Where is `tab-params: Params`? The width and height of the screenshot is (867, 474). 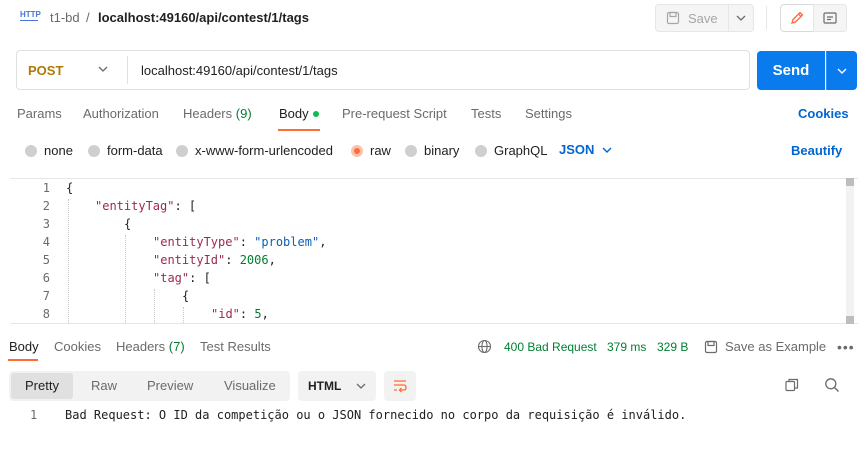 tab-params: Params is located at coordinates (39, 113).